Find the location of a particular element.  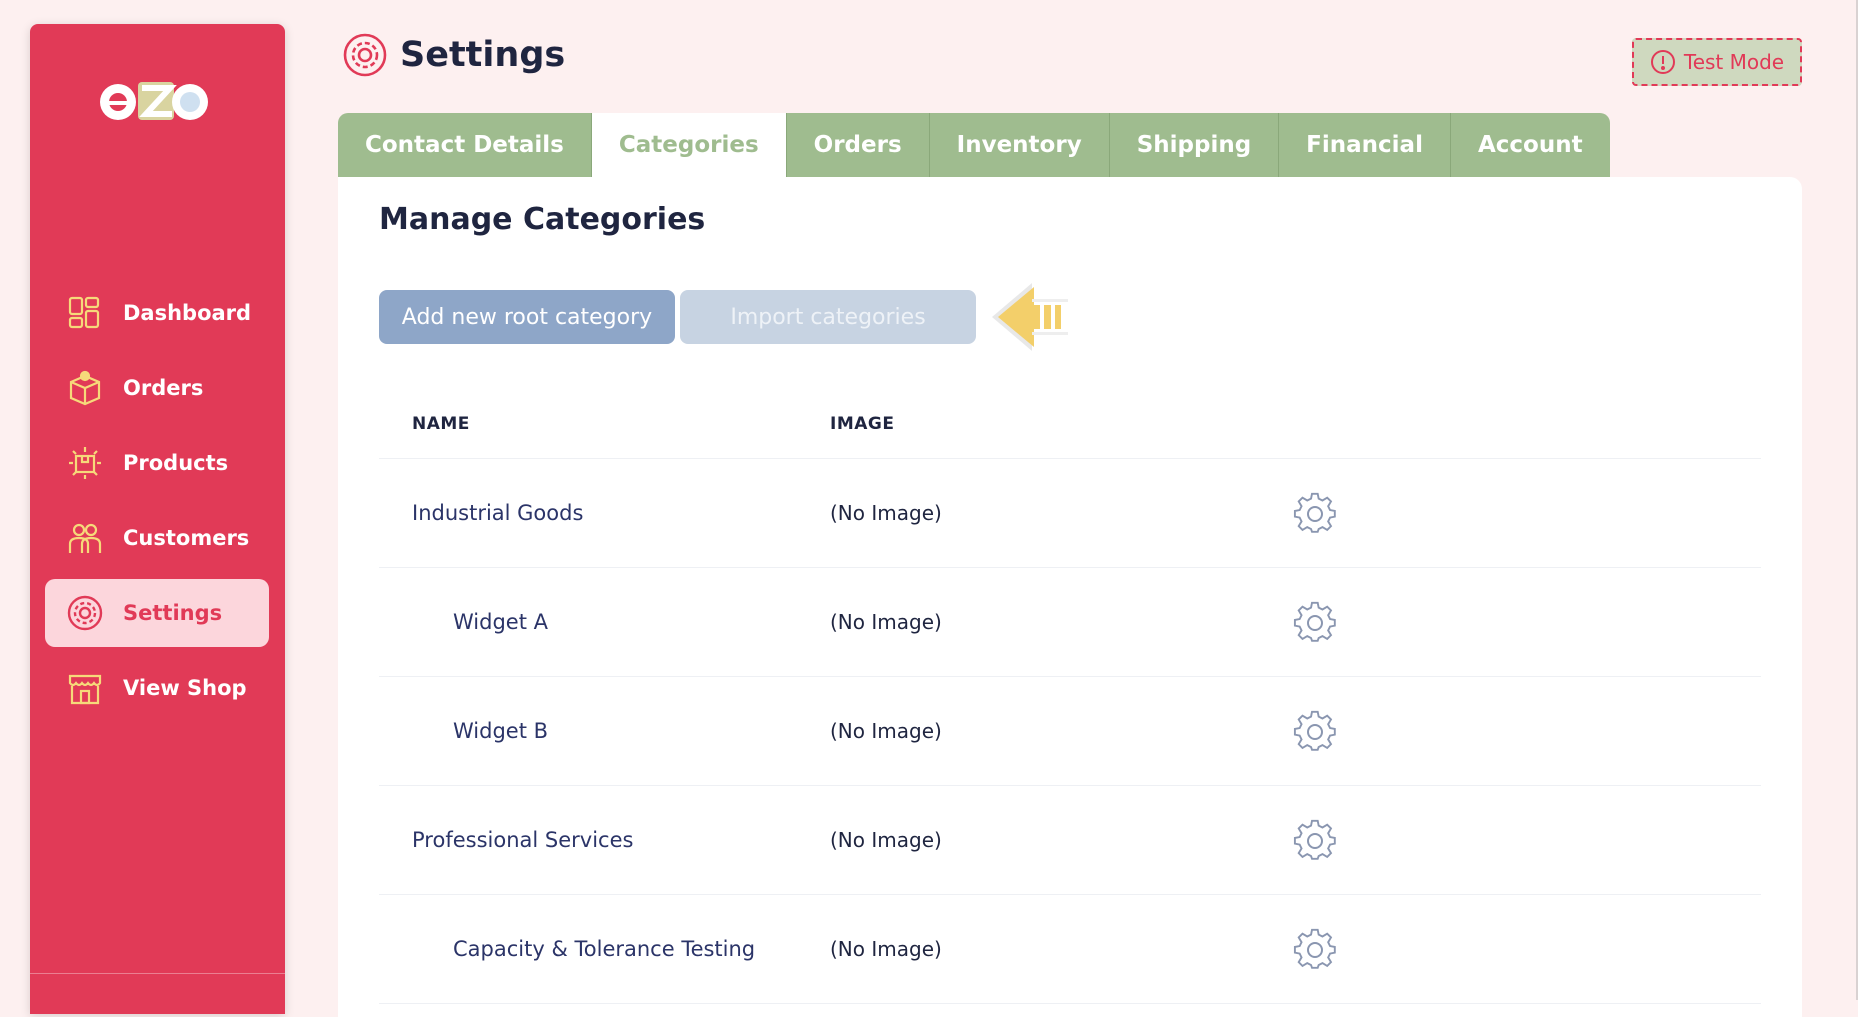

box-icon is located at coordinates (85, 388).